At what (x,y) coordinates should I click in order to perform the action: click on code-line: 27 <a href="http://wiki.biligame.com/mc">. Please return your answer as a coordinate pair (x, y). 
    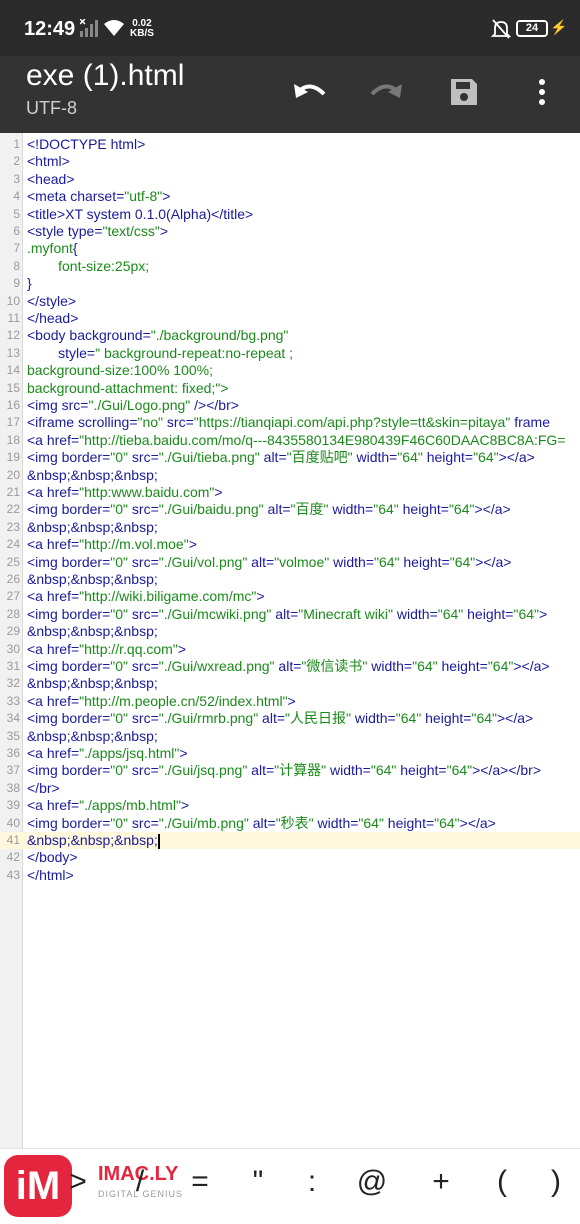
    Looking at the image, I should click on (290, 596).